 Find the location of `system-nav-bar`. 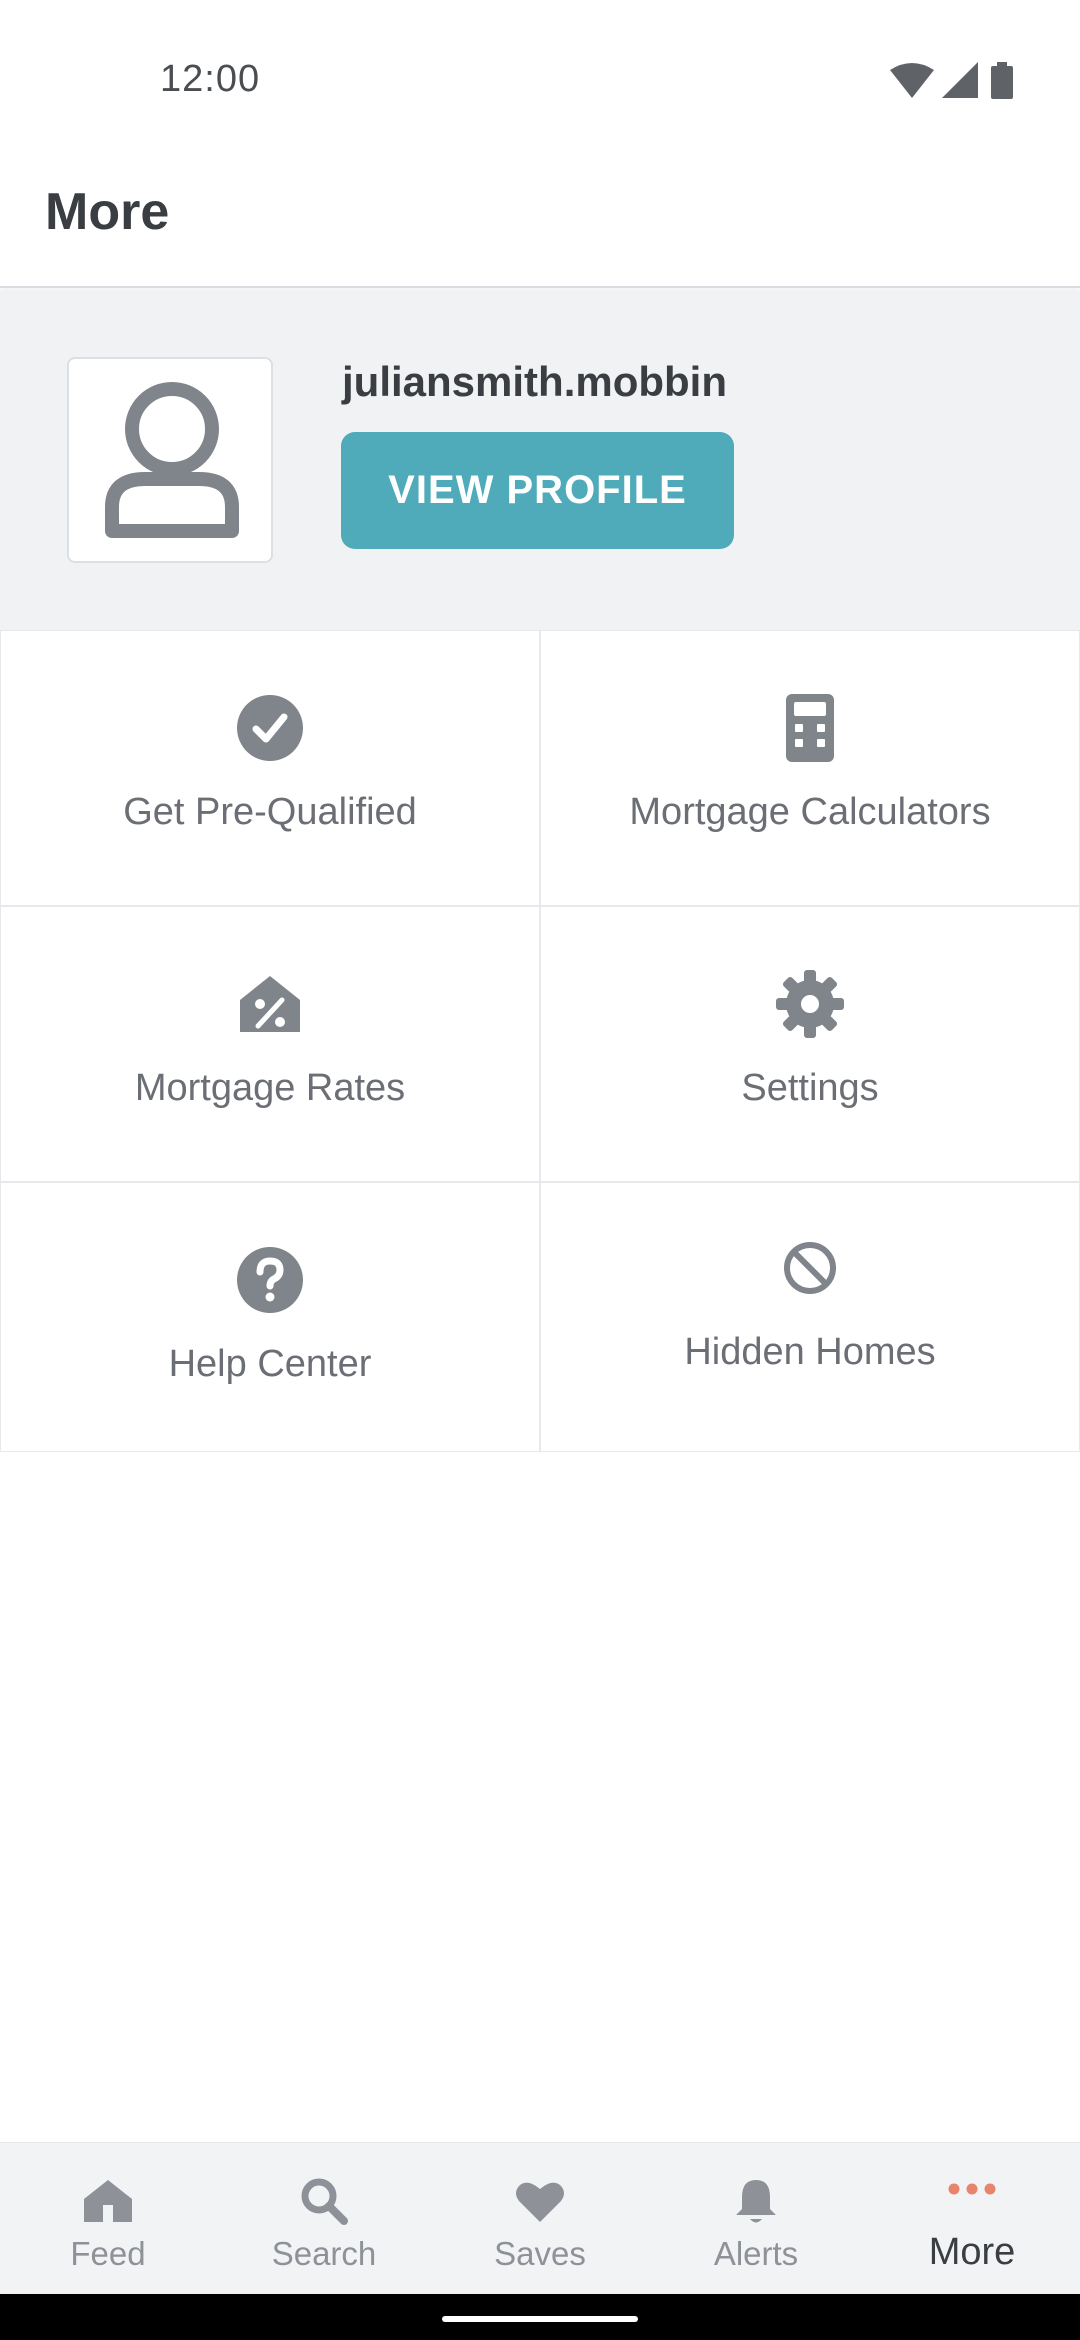

system-nav-bar is located at coordinates (540, 2317).